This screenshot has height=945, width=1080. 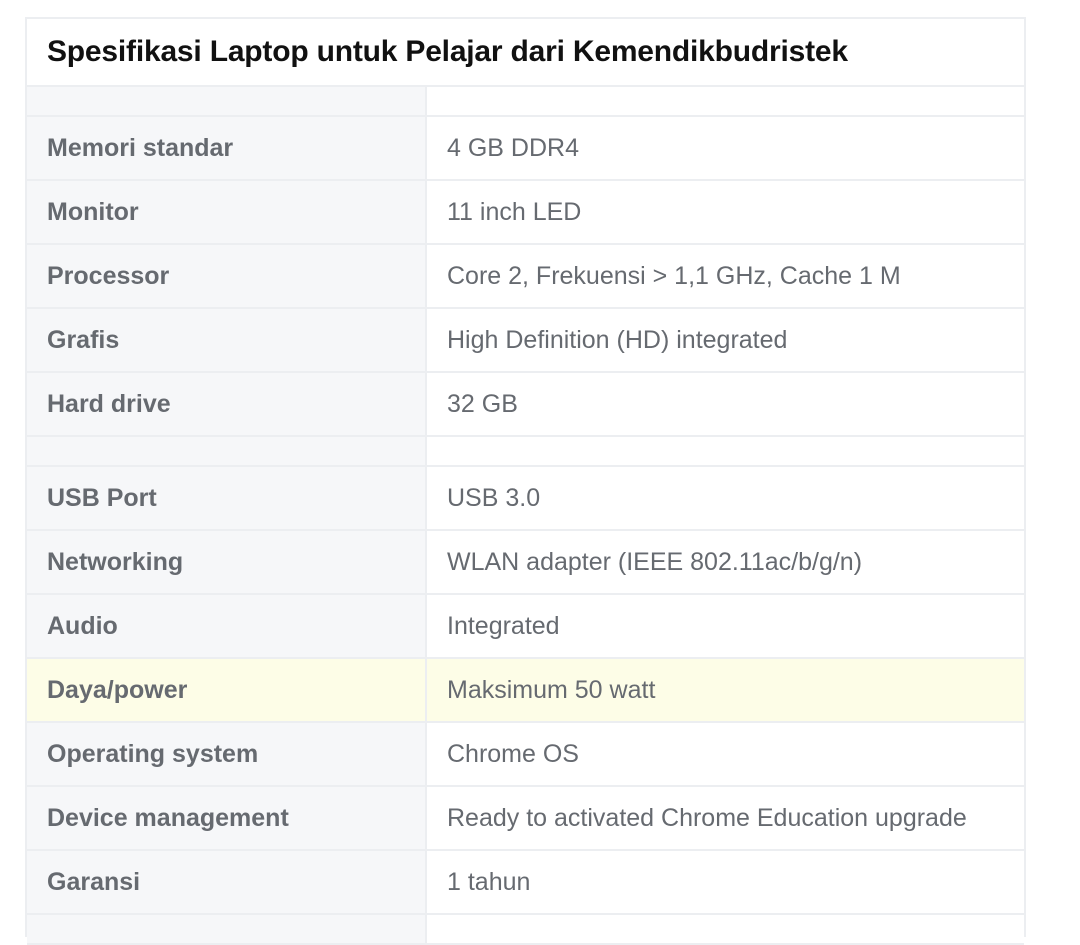 I want to click on row-label: Garansi, so click(x=227, y=882).